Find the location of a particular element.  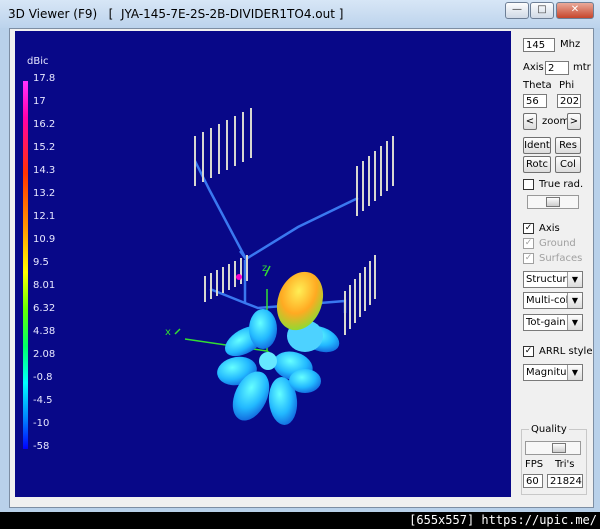

fps-value: 60 is located at coordinates (533, 481).